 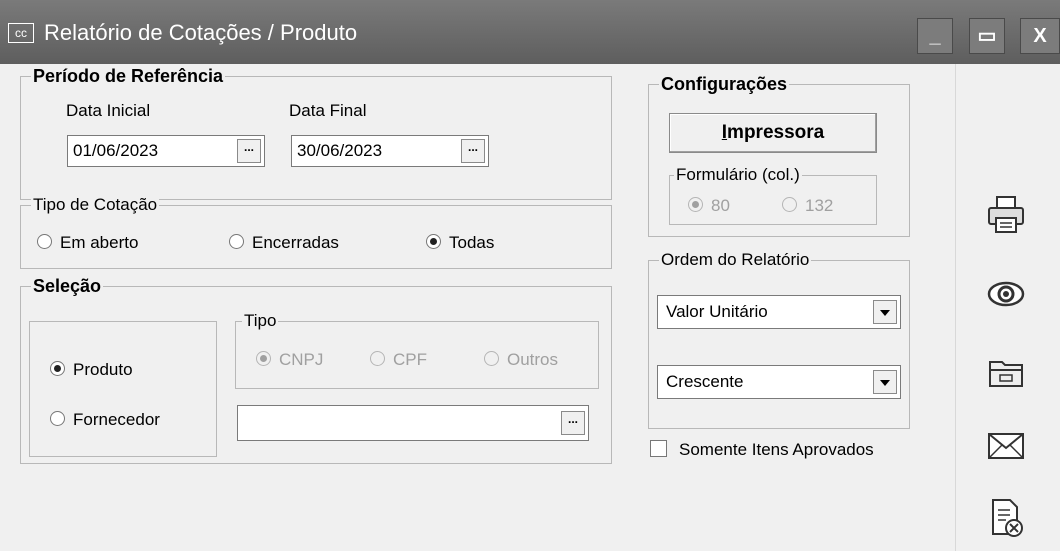 I want to click on tipo-cotacao-legend: Tipo de Cotação, so click(x=95, y=205).